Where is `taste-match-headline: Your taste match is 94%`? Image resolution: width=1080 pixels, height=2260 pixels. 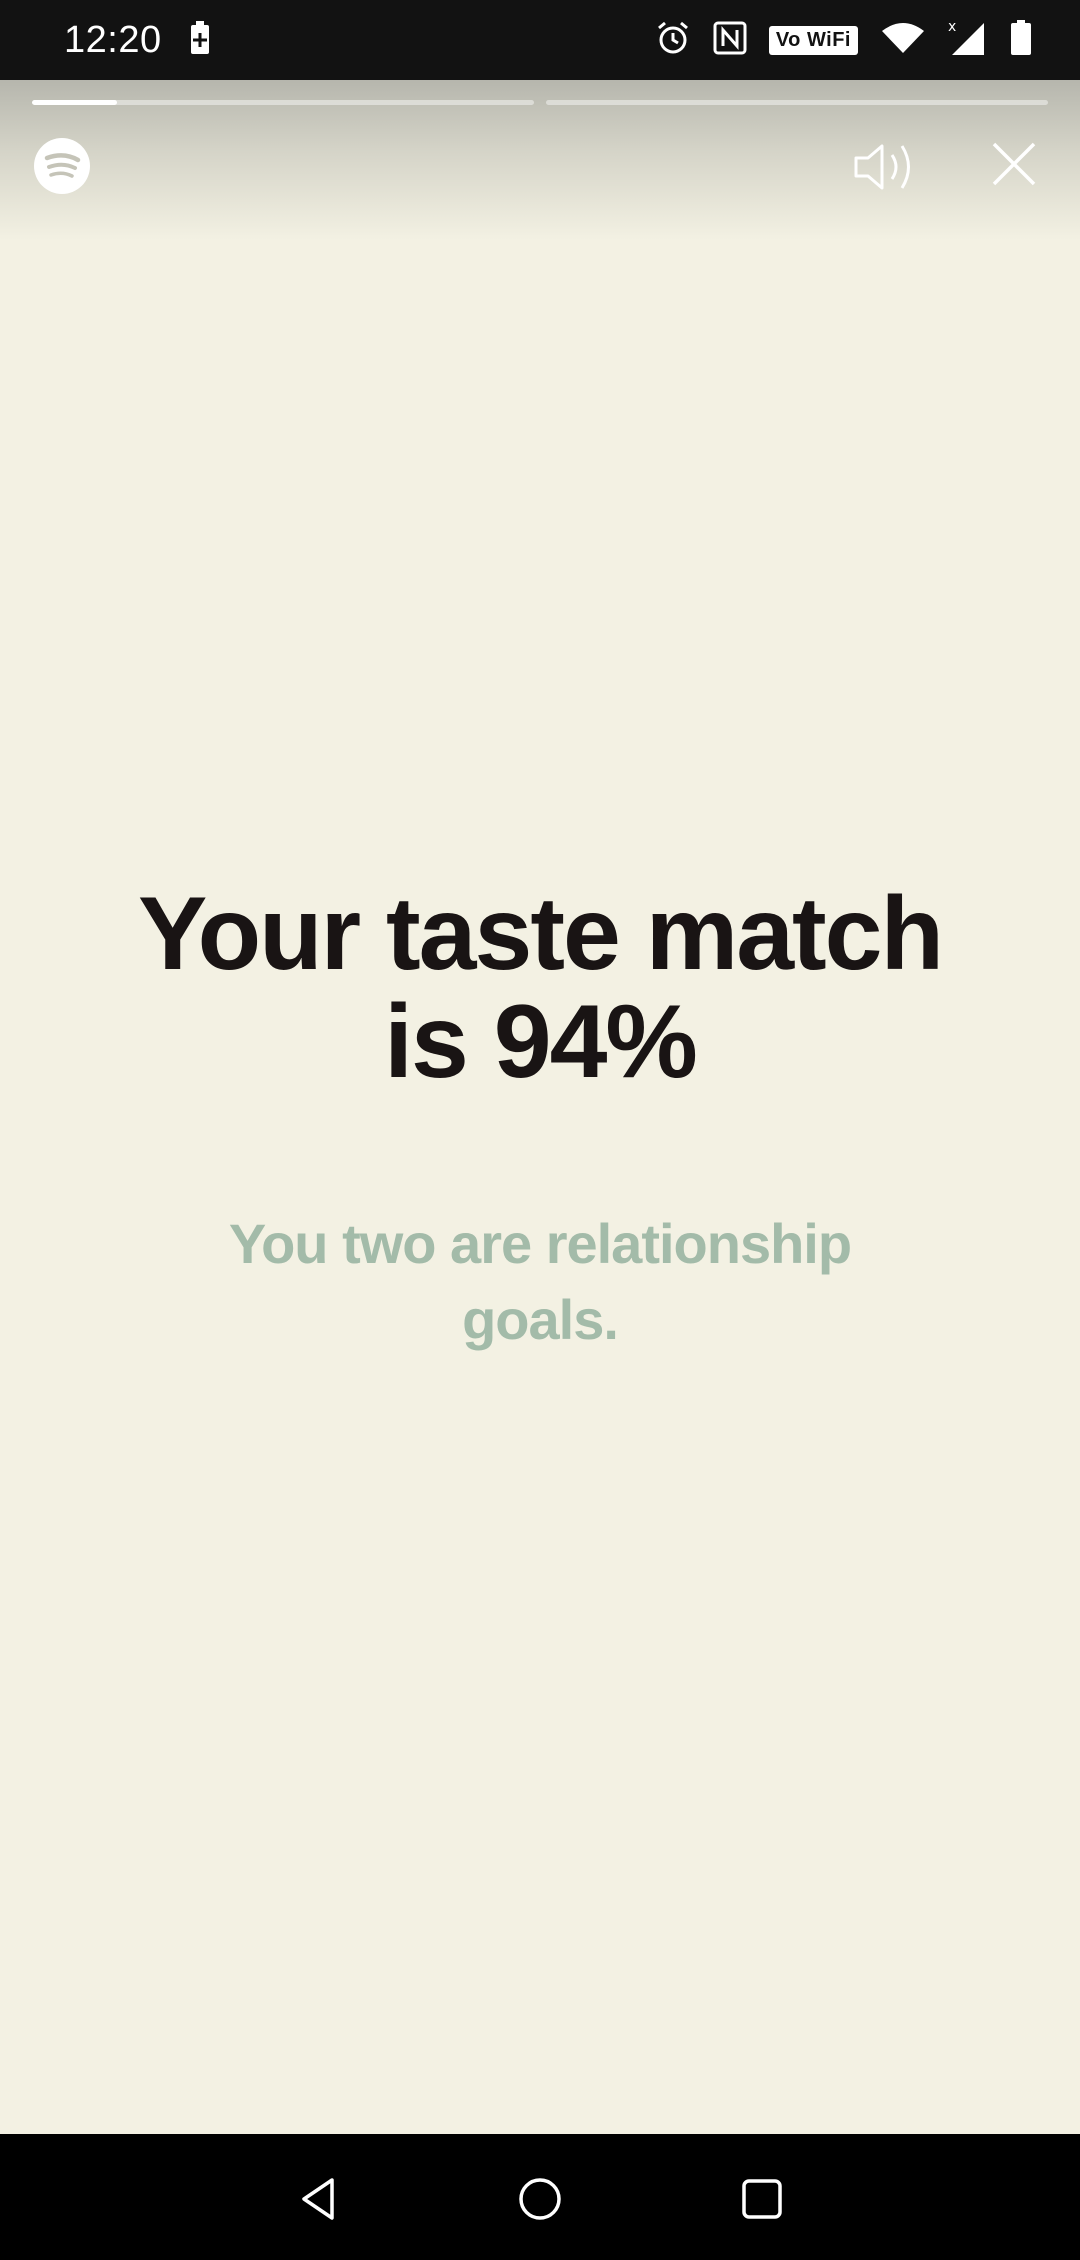
taste-match-headline: Your taste match is 94% is located at coordinates (540, 988).